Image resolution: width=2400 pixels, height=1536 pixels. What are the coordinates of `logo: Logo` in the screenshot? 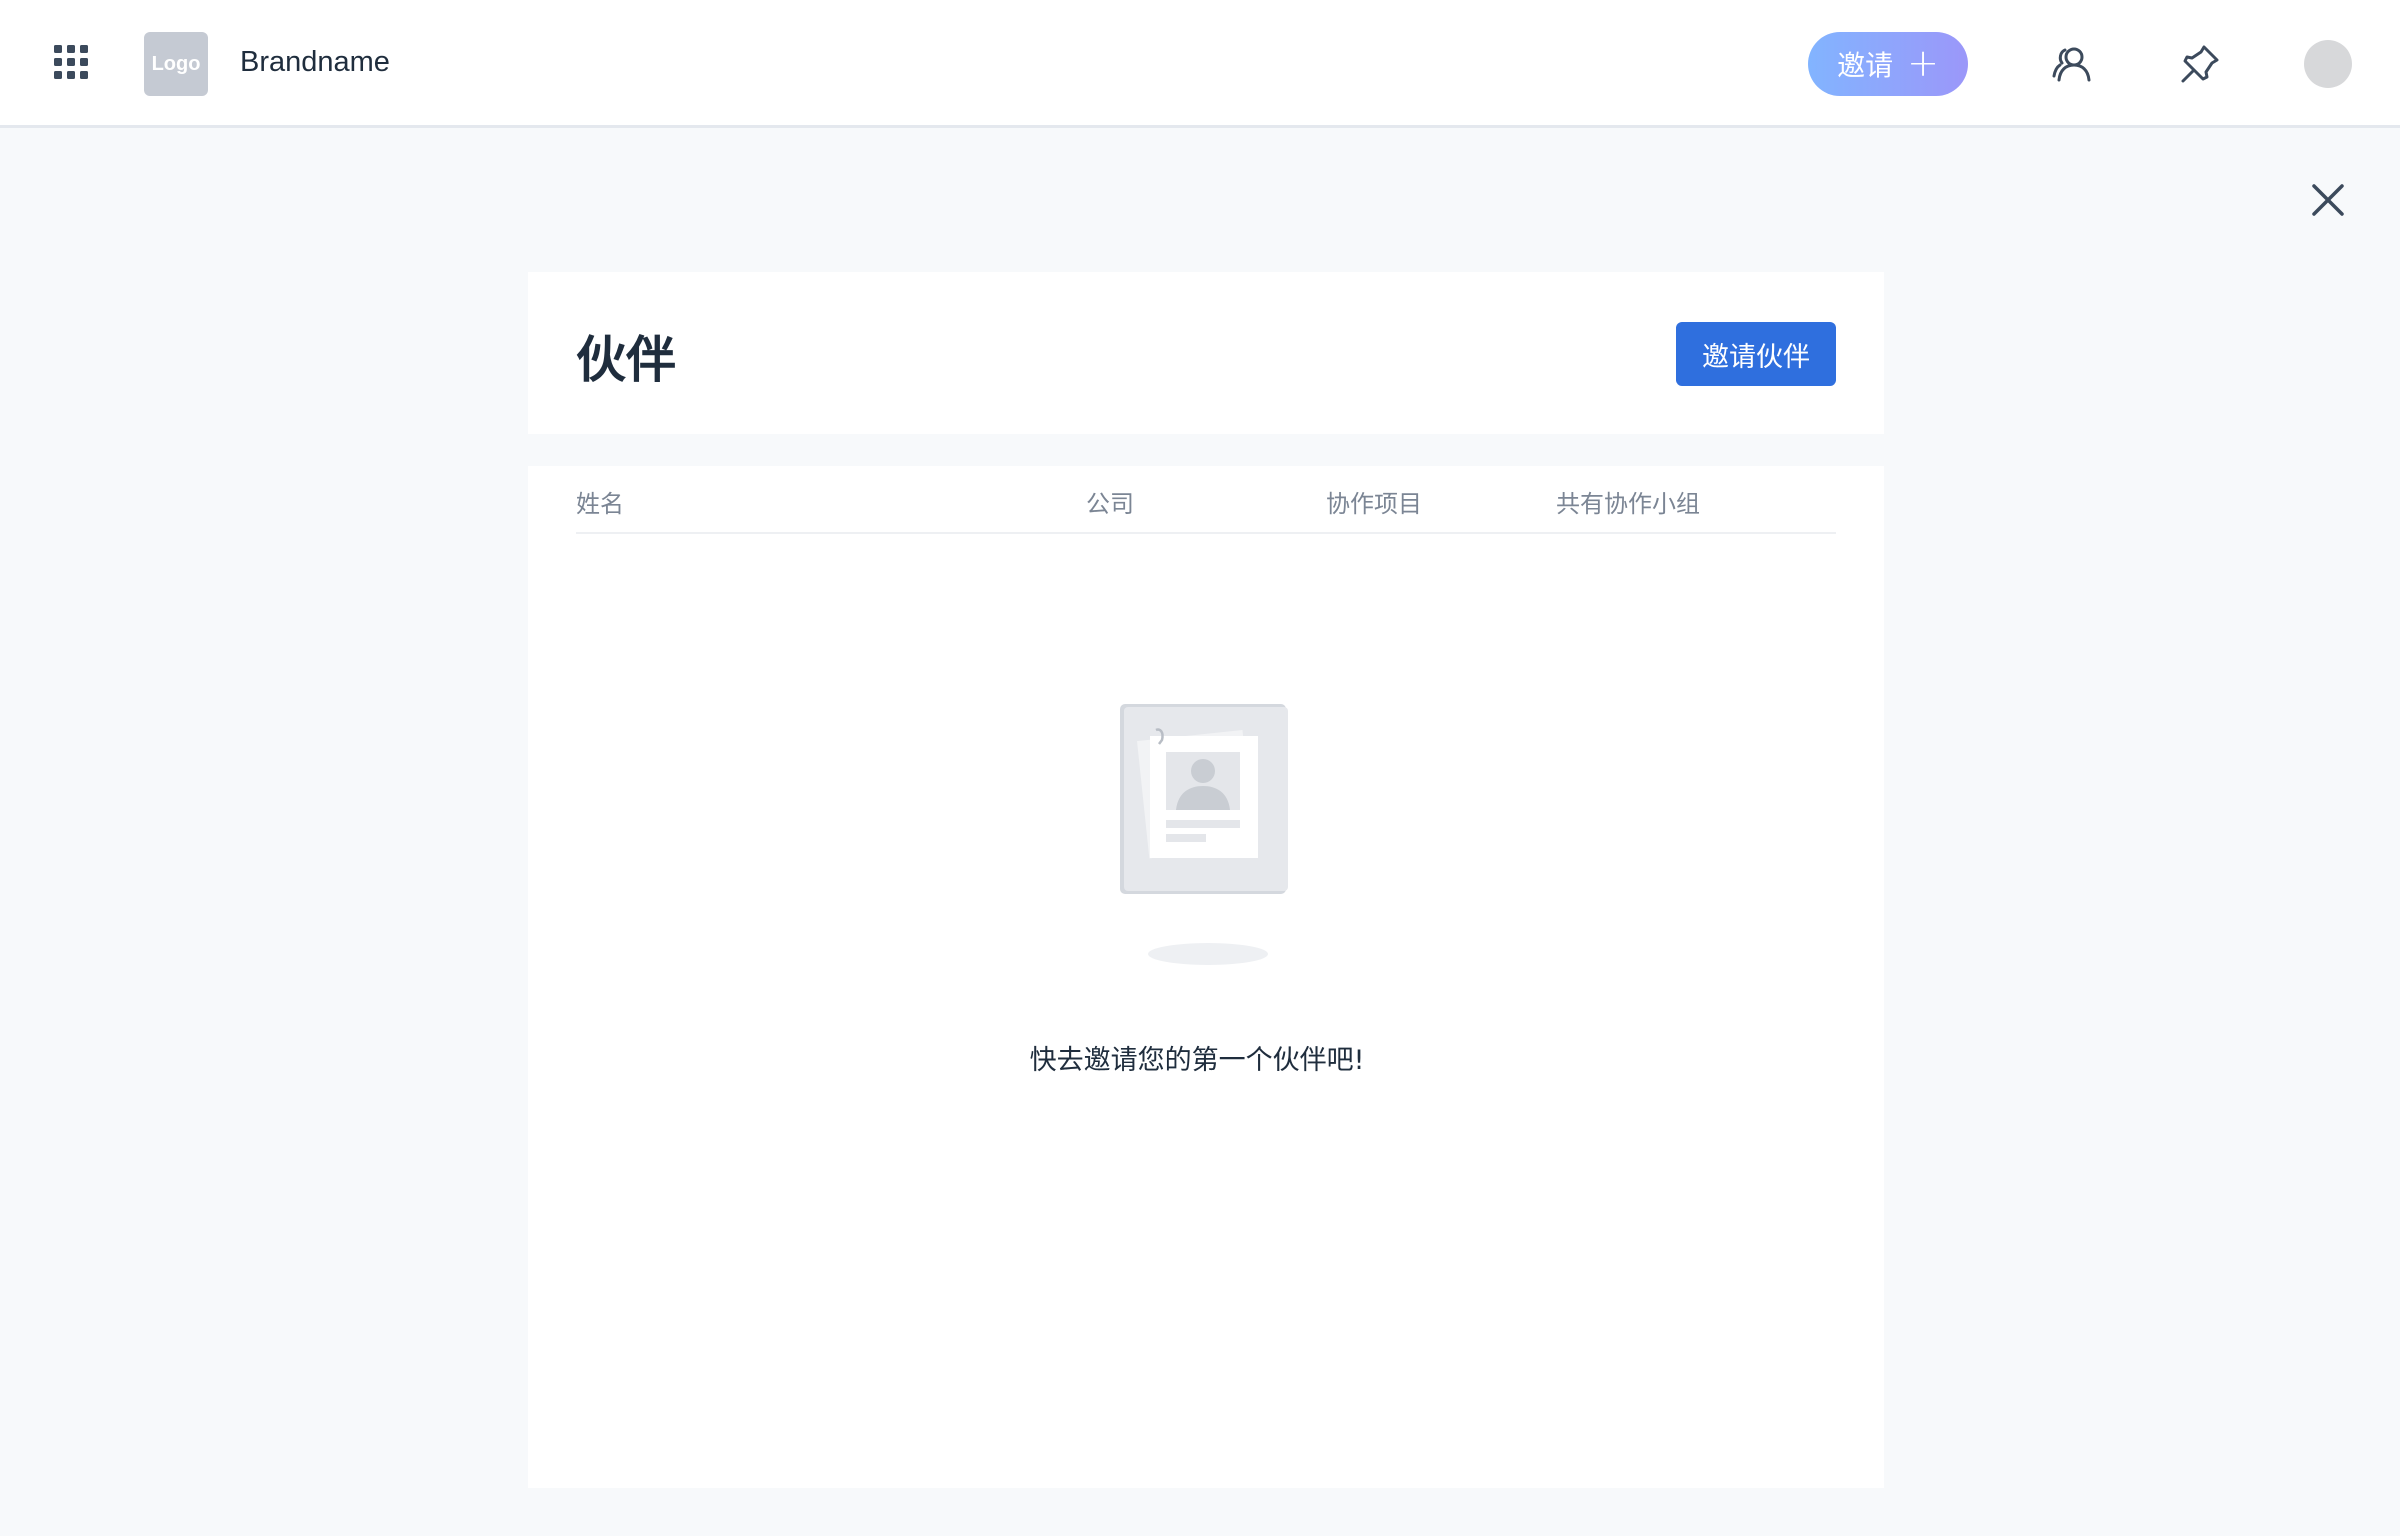 It's located at (176, 64).